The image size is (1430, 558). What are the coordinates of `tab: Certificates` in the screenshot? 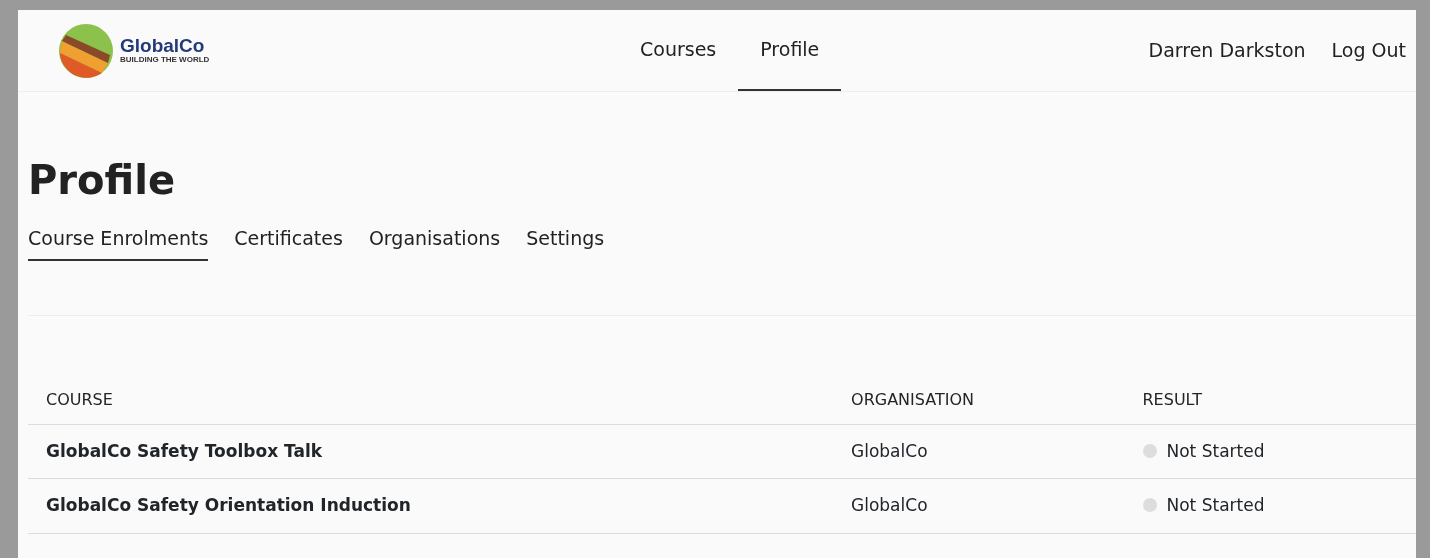 It's located at (288, 242).